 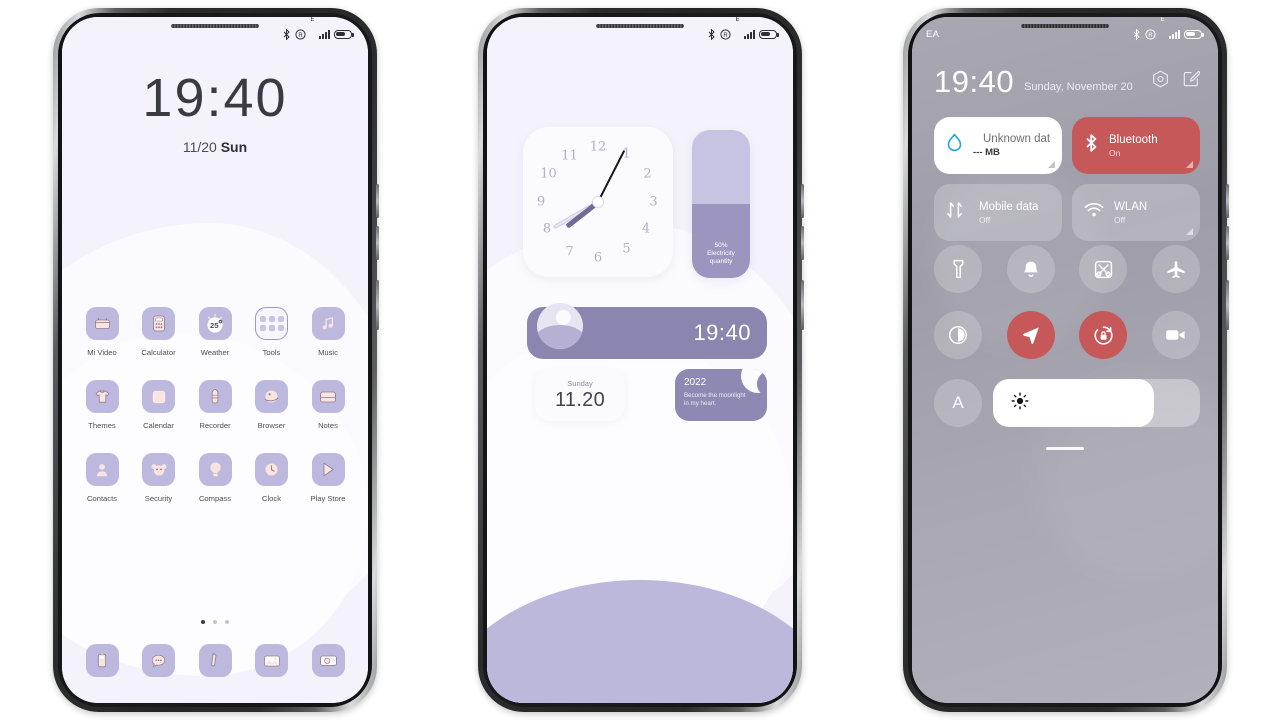 What do you see at coordinates (1030, 269) in the screenshot?
I see `toggle-ringer` at bounding box center [1030, 269].